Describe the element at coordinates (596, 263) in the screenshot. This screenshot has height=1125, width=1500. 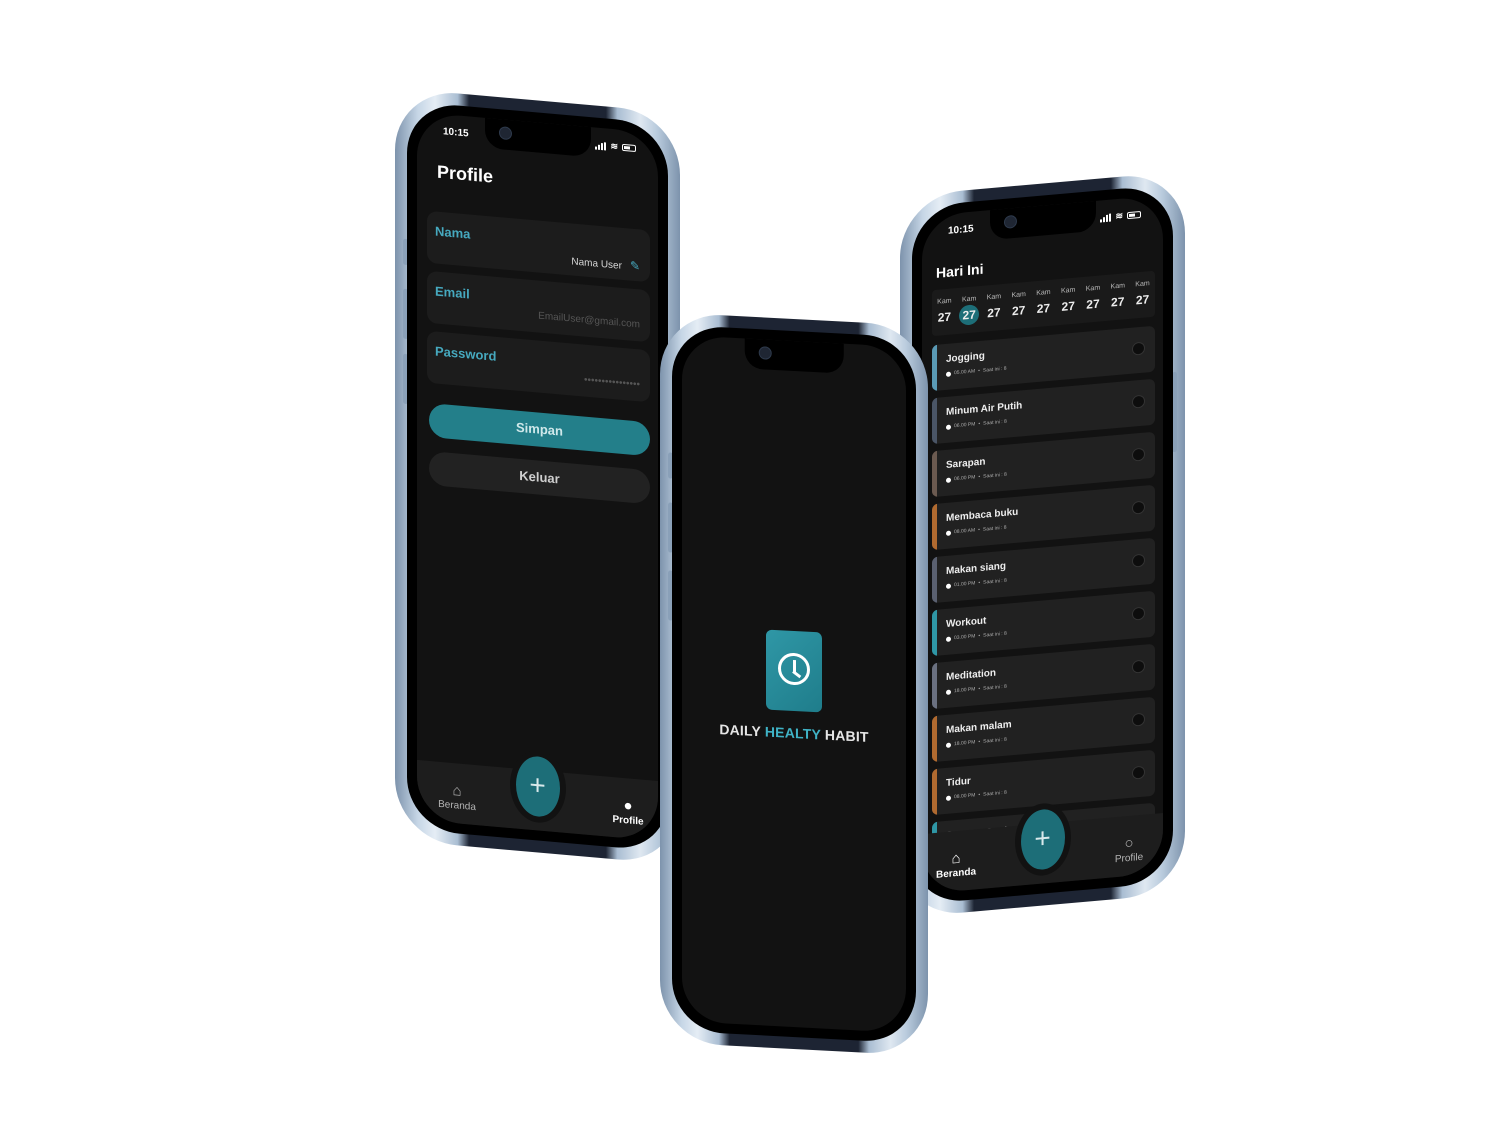
I see `name-value: Nama User` at that location.